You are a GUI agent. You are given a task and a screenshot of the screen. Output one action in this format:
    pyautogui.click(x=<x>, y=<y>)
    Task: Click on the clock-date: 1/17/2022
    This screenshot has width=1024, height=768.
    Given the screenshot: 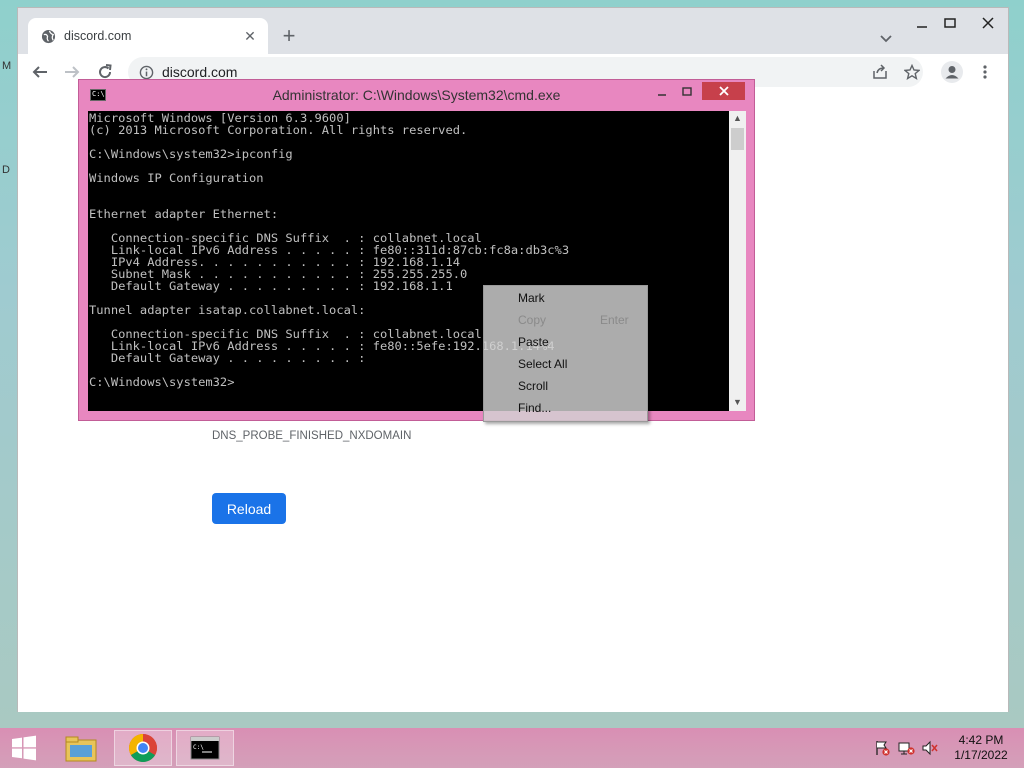 What is the action you would take?
    pyautogui.click(x=981, y=755)
    